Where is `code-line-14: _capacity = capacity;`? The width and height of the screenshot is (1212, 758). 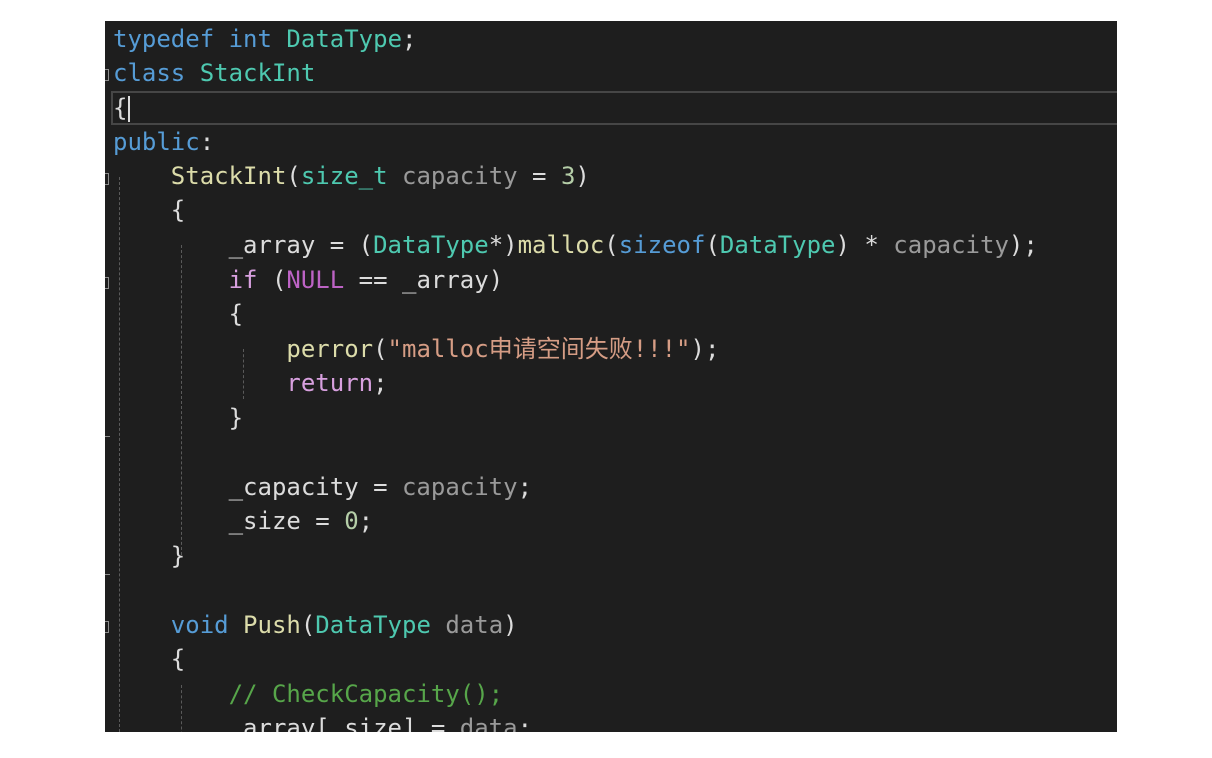 code-line-14: _capacity = capacity; is located at coordinates (323, 487).